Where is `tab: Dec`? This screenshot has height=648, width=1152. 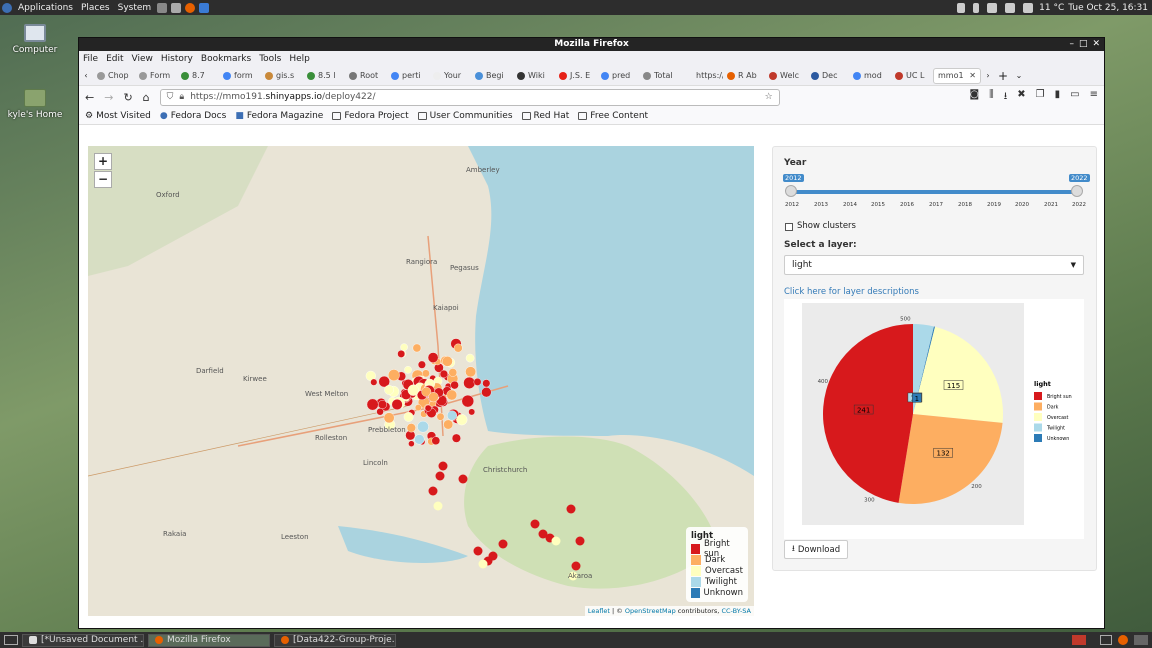 tab: Dec is located at coordinates (828, 76).